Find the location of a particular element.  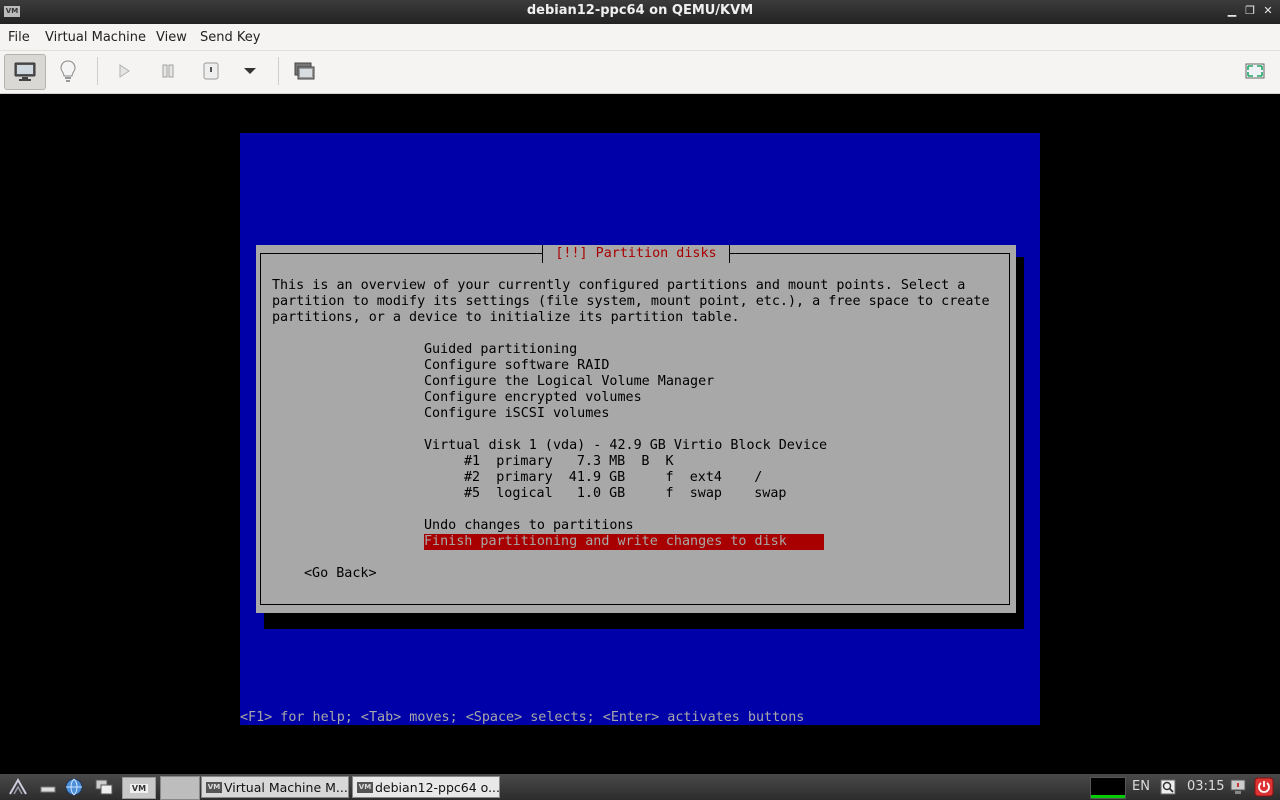

shutdown-button is located at coordinates (211, 71).